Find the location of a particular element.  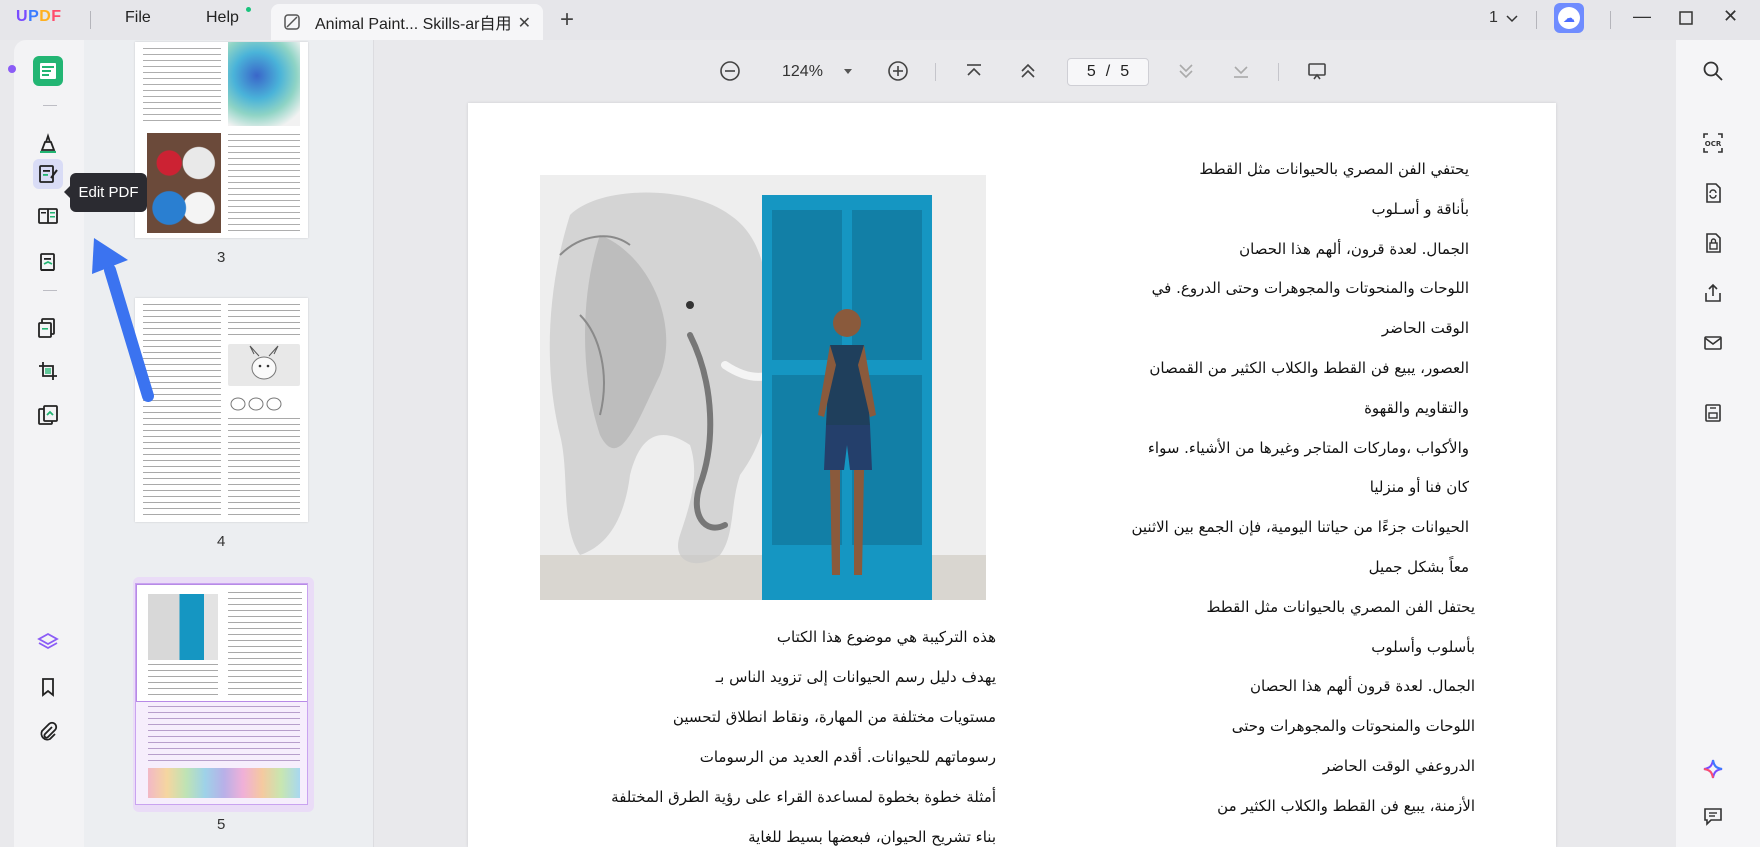

paint-cups-image is located at coordinates (184, 183).